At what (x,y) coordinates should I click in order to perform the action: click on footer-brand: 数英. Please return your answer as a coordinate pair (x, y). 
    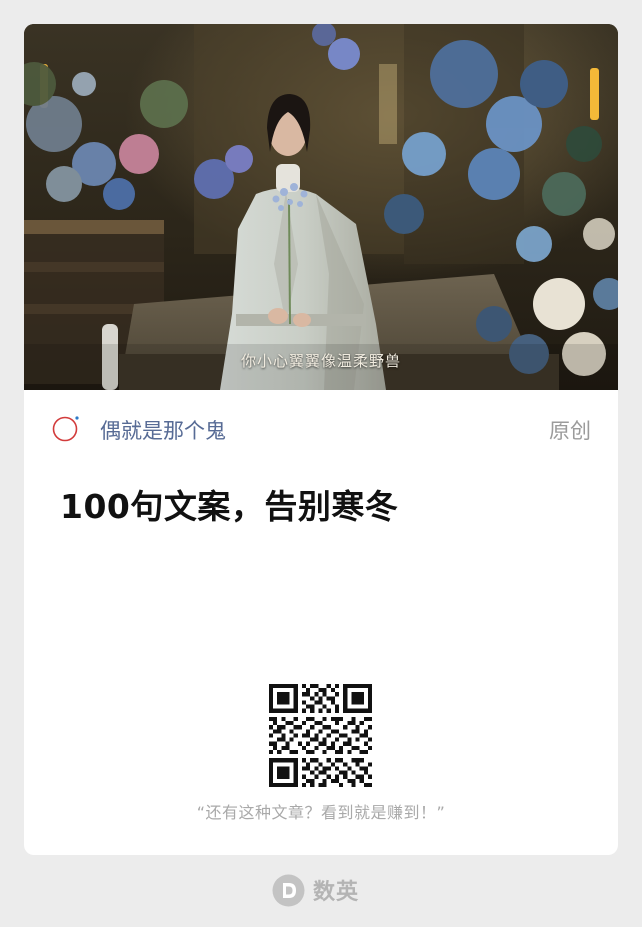
    Looking at the image, I should click on (315, 890).